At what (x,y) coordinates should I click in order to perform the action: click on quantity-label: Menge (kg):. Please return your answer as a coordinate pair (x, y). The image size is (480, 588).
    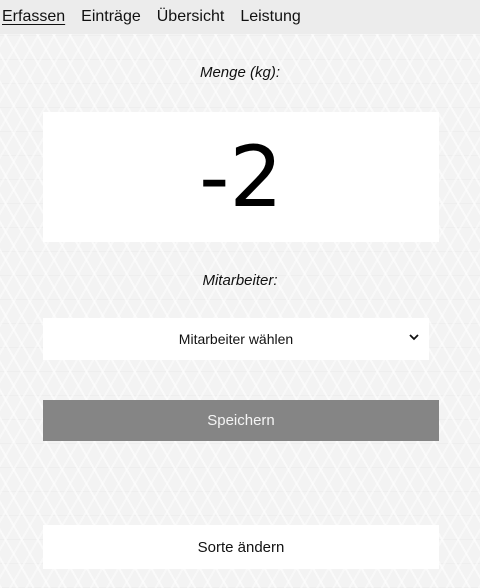
    Looking at the image, I should click on (240, 72).